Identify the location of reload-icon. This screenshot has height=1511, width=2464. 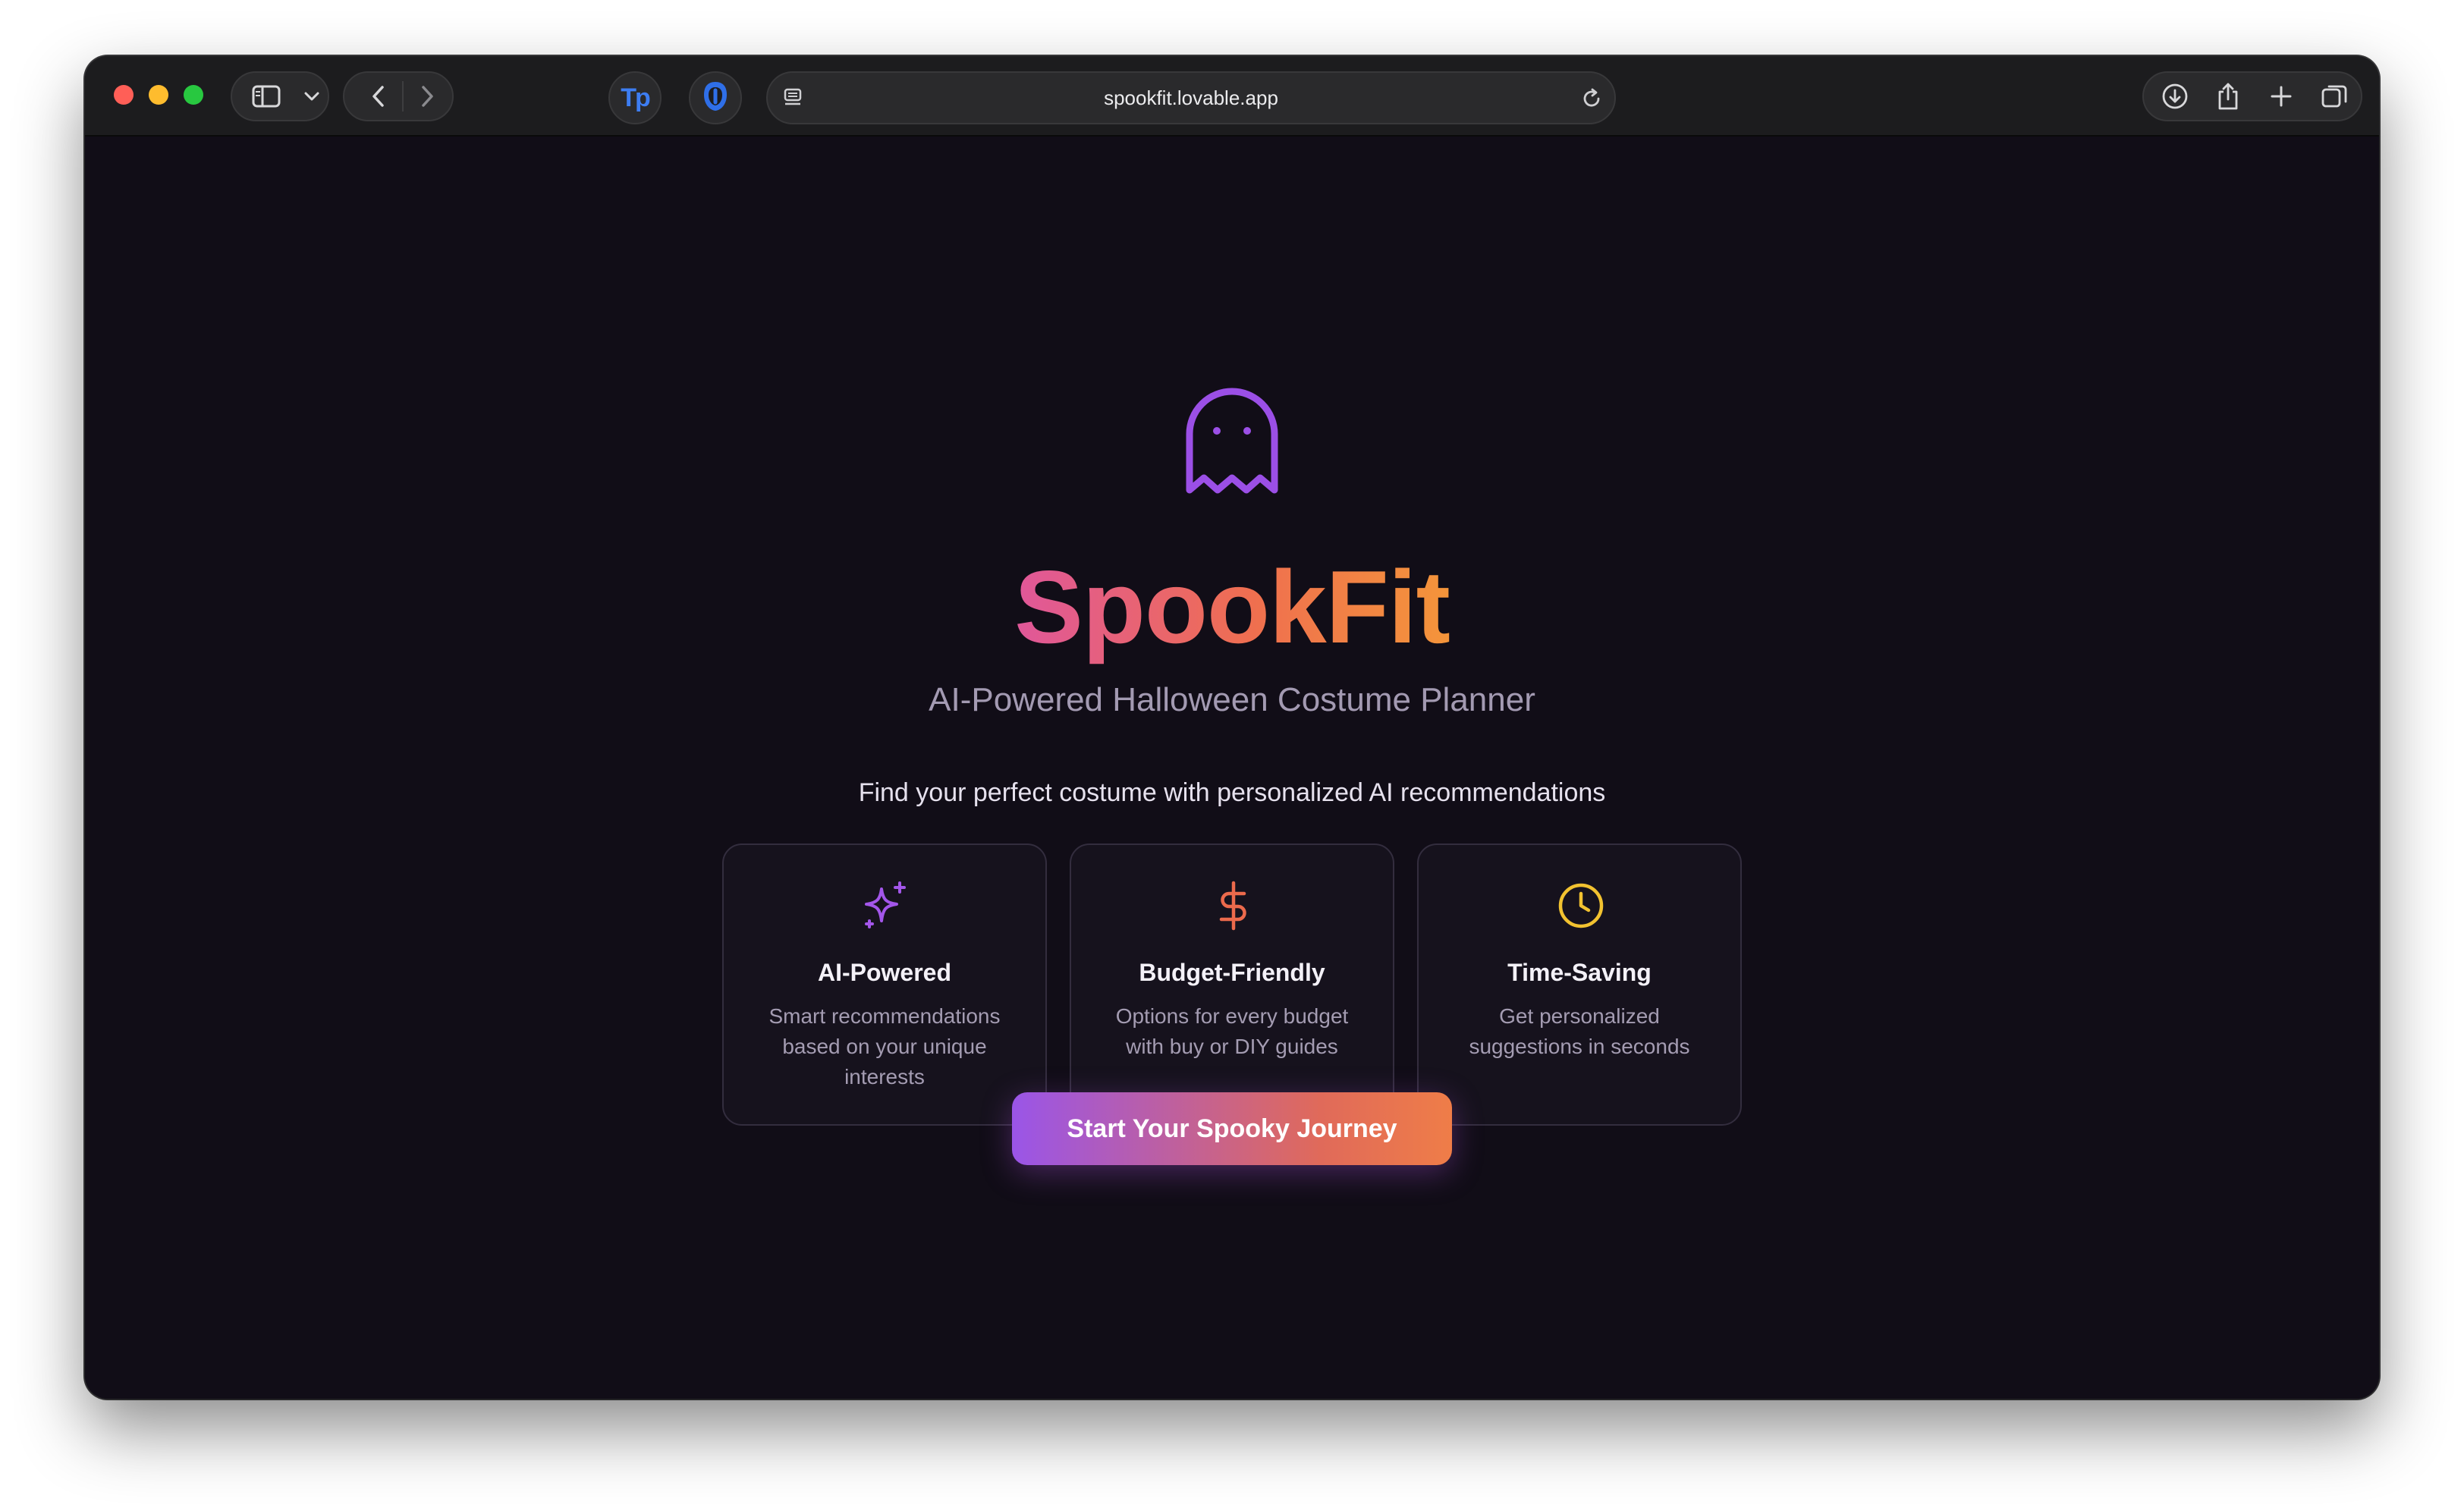
(1591, 100).